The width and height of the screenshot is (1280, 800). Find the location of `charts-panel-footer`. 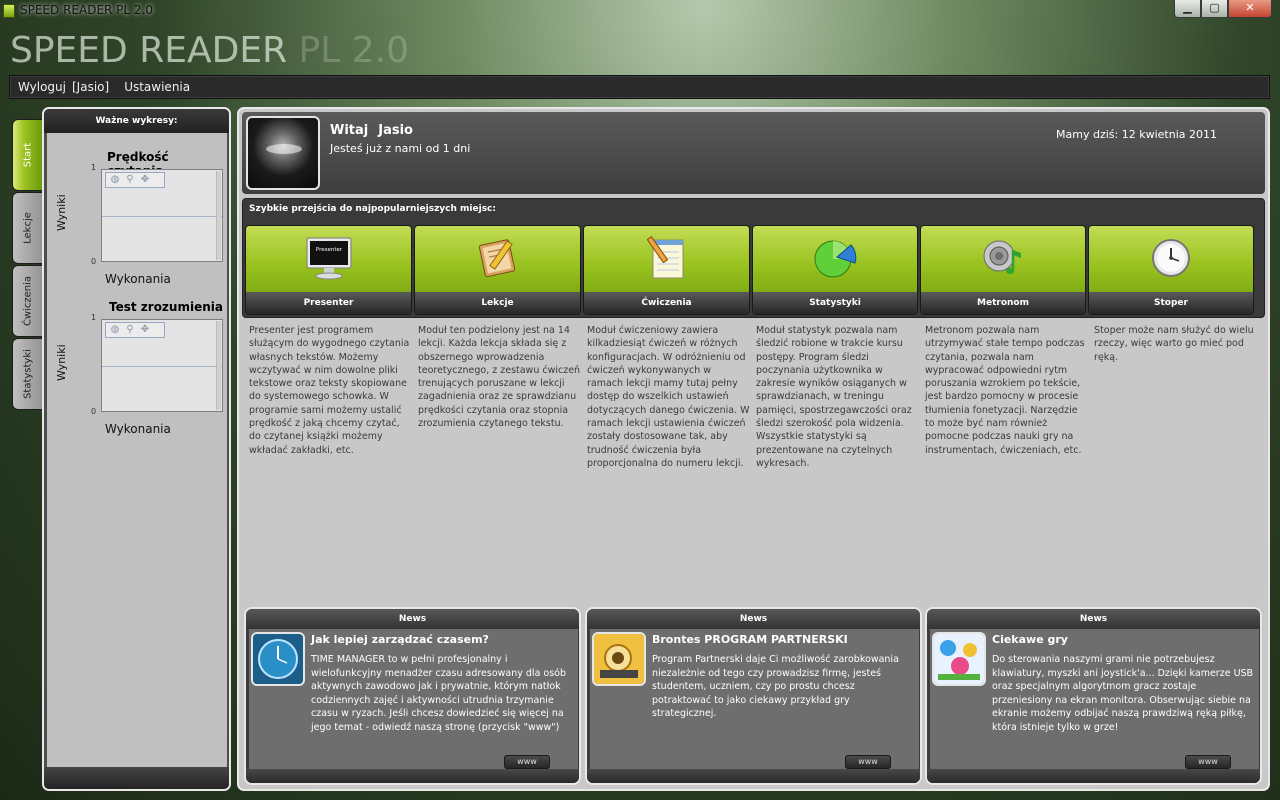

charts-panel-footer is located at coordinates (136, 778).